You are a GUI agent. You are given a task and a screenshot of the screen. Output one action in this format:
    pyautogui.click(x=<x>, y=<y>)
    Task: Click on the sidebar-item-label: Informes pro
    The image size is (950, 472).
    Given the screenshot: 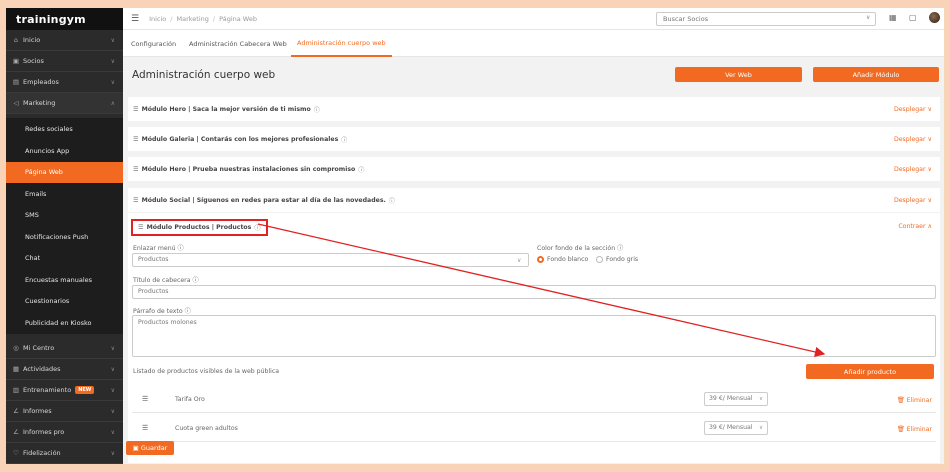 What is the action you would take?
    pyautogui.click(x=44, y=432)
    